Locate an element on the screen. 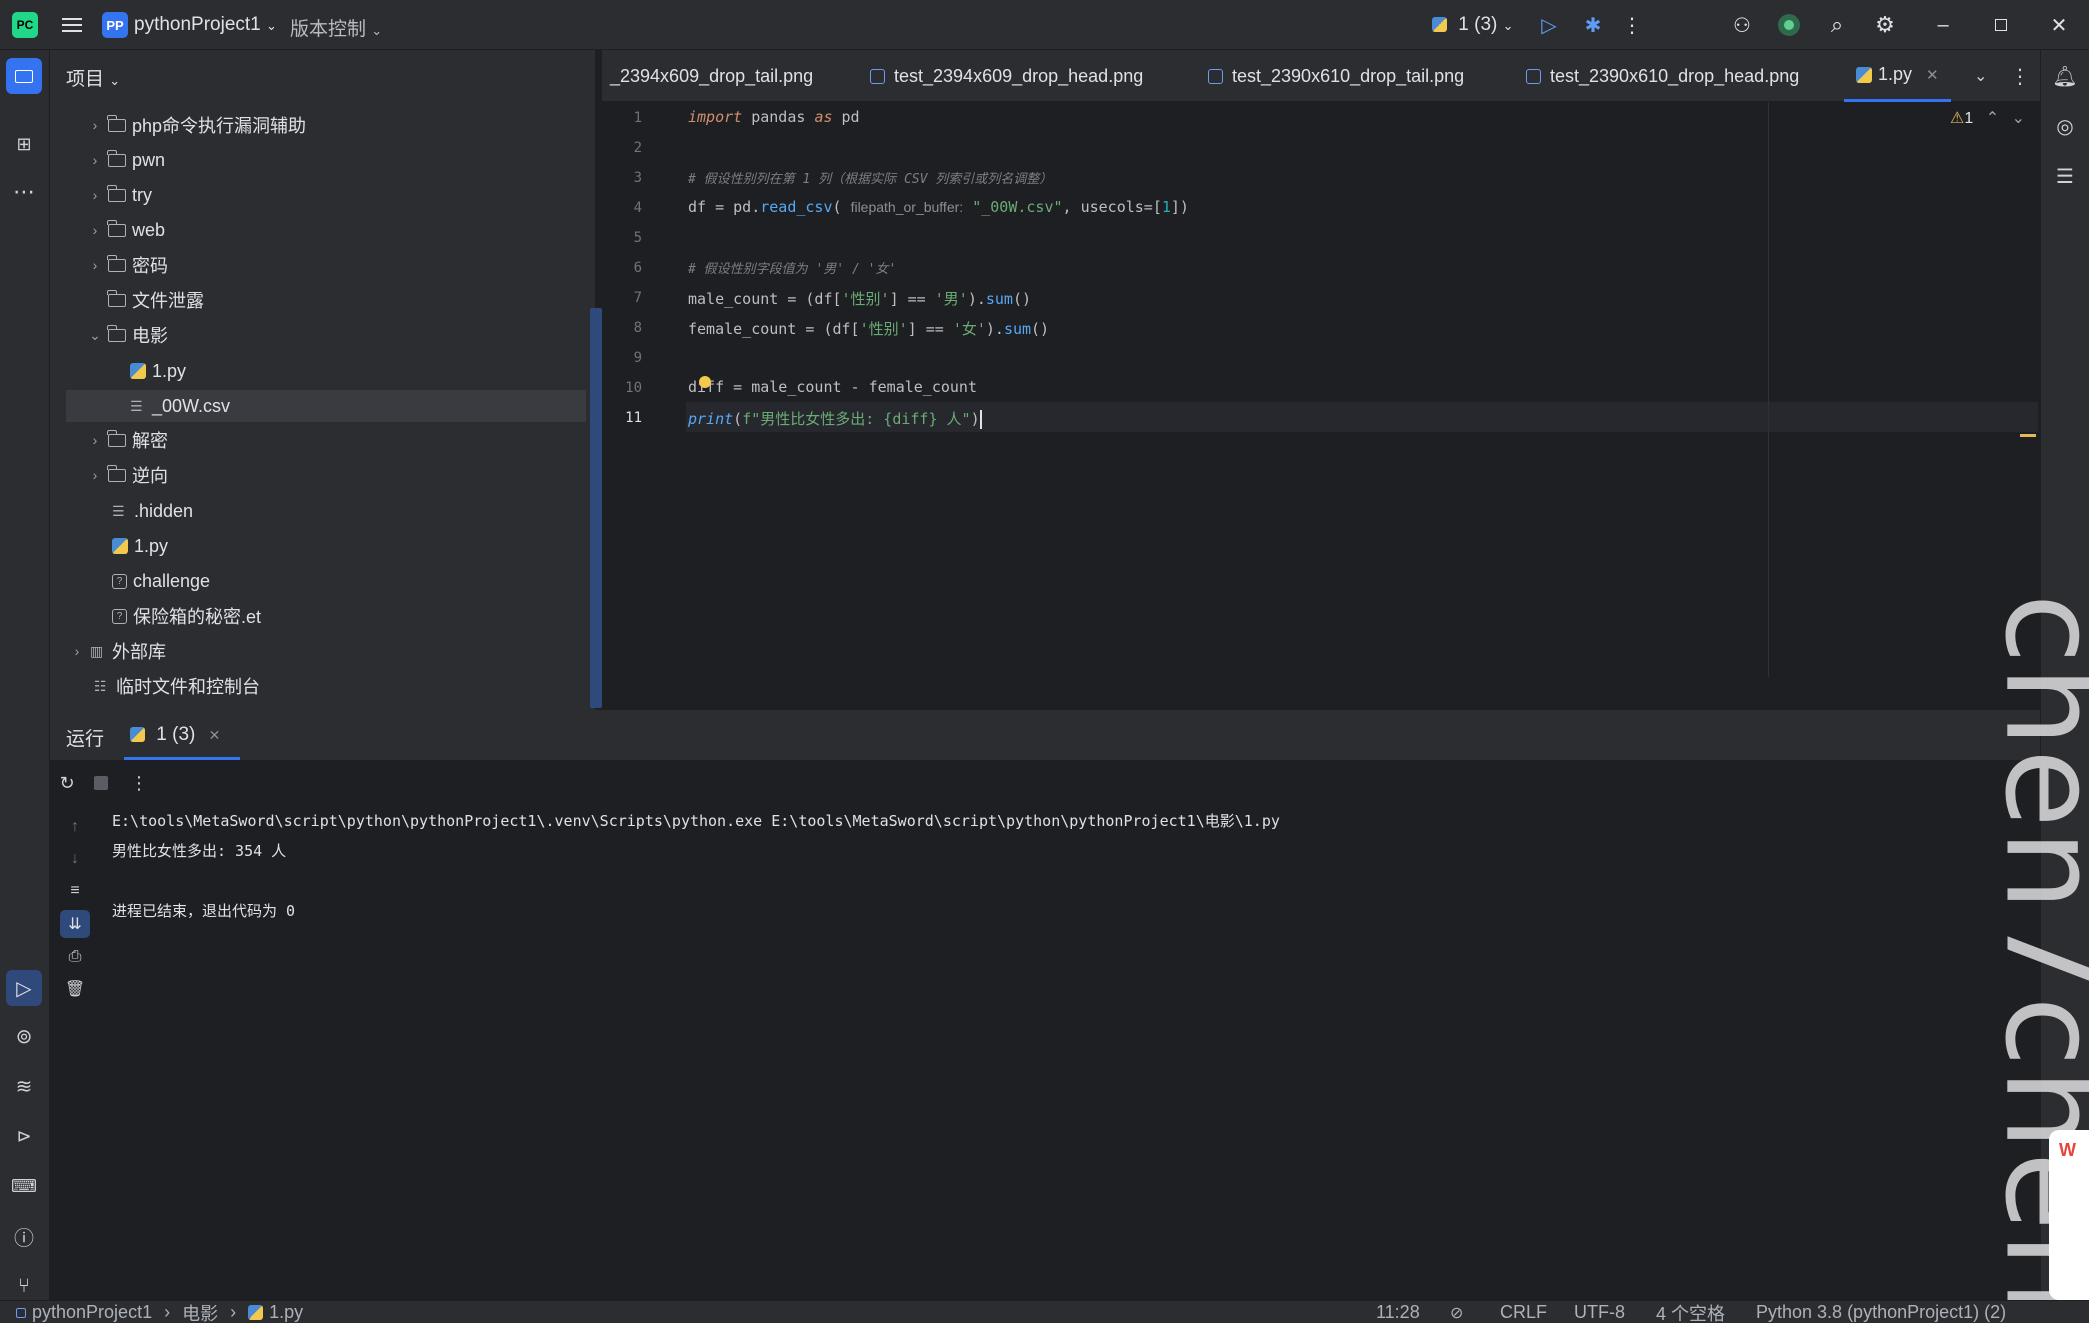 Image resolution: width=2089 pixels, height=1323 pixels. project-folder-icon is located at coordinates (24, 76).